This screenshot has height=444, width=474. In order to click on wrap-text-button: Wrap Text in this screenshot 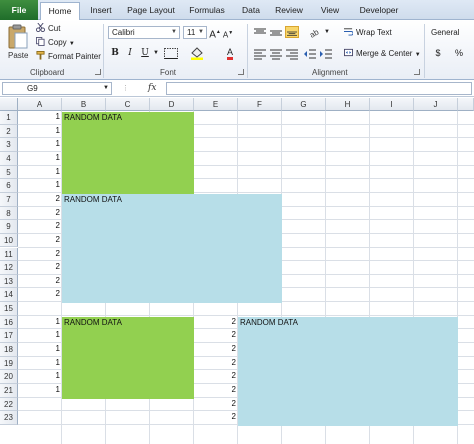, I will do `click(368, 33)`.